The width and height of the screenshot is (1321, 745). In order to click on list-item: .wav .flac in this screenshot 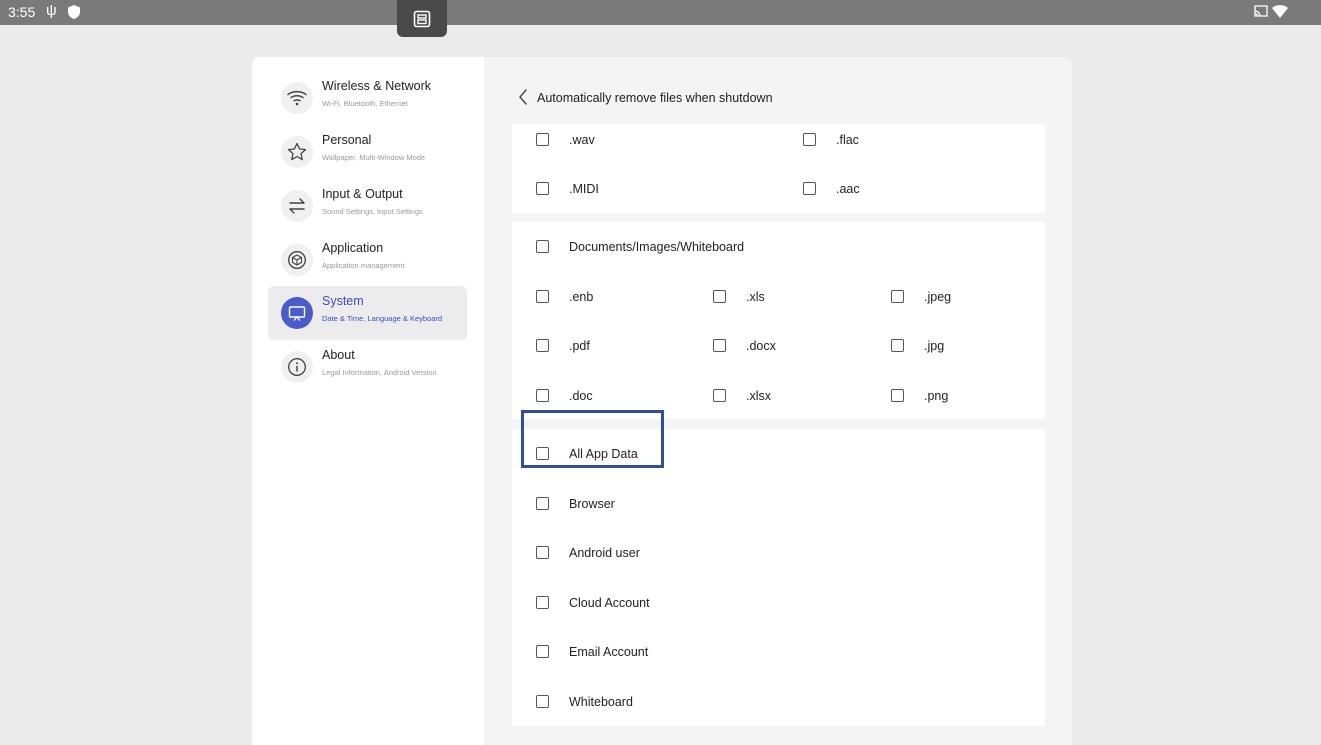, I will do `click(778, 139)`.